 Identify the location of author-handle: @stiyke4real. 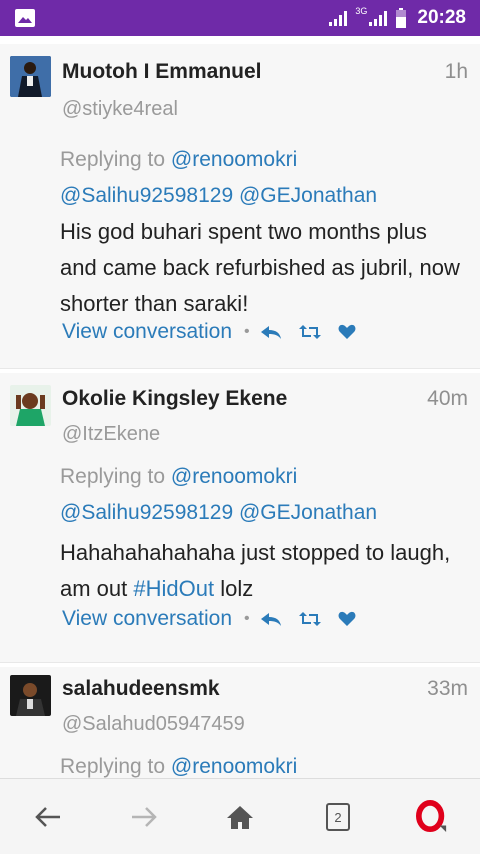
(120, 109).